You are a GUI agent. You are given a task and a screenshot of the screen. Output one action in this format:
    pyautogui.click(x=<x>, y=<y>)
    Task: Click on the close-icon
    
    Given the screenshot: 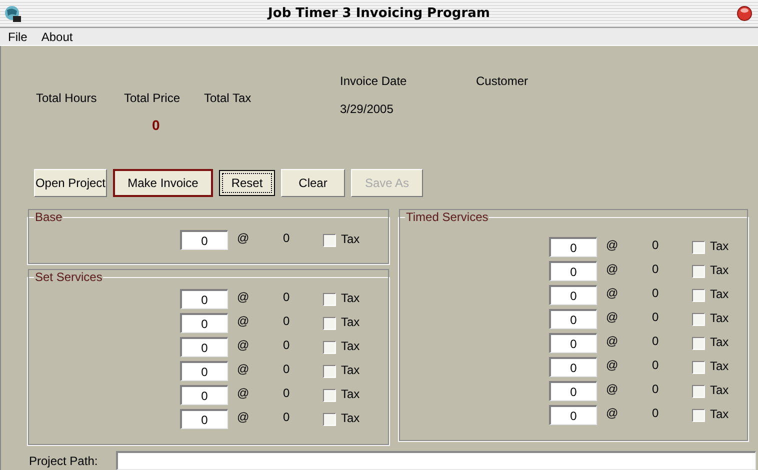 What is the action you would take?
    pyautogui.click(x=744, y=13)
    